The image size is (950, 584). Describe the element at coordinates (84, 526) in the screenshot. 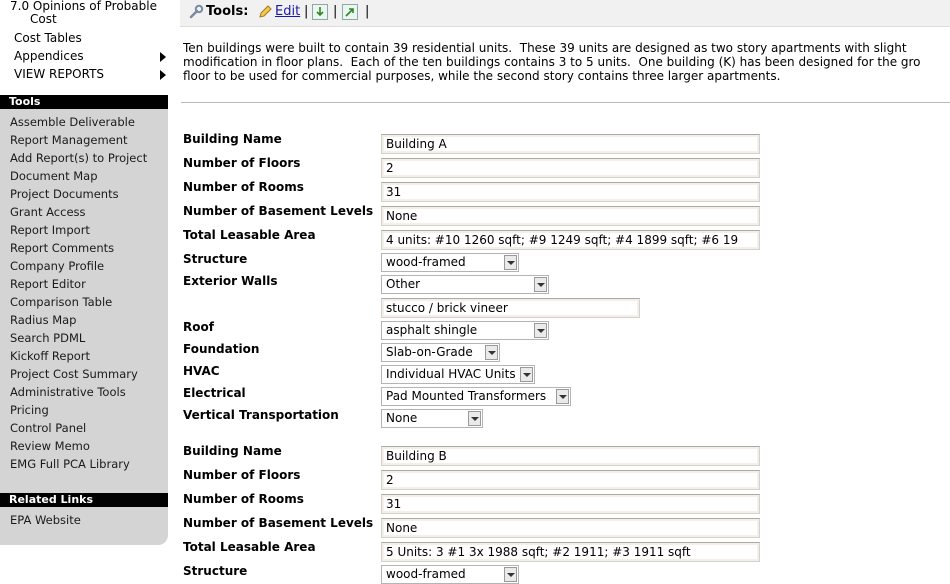

I see `related-links-panel: EPA Website` at that location.